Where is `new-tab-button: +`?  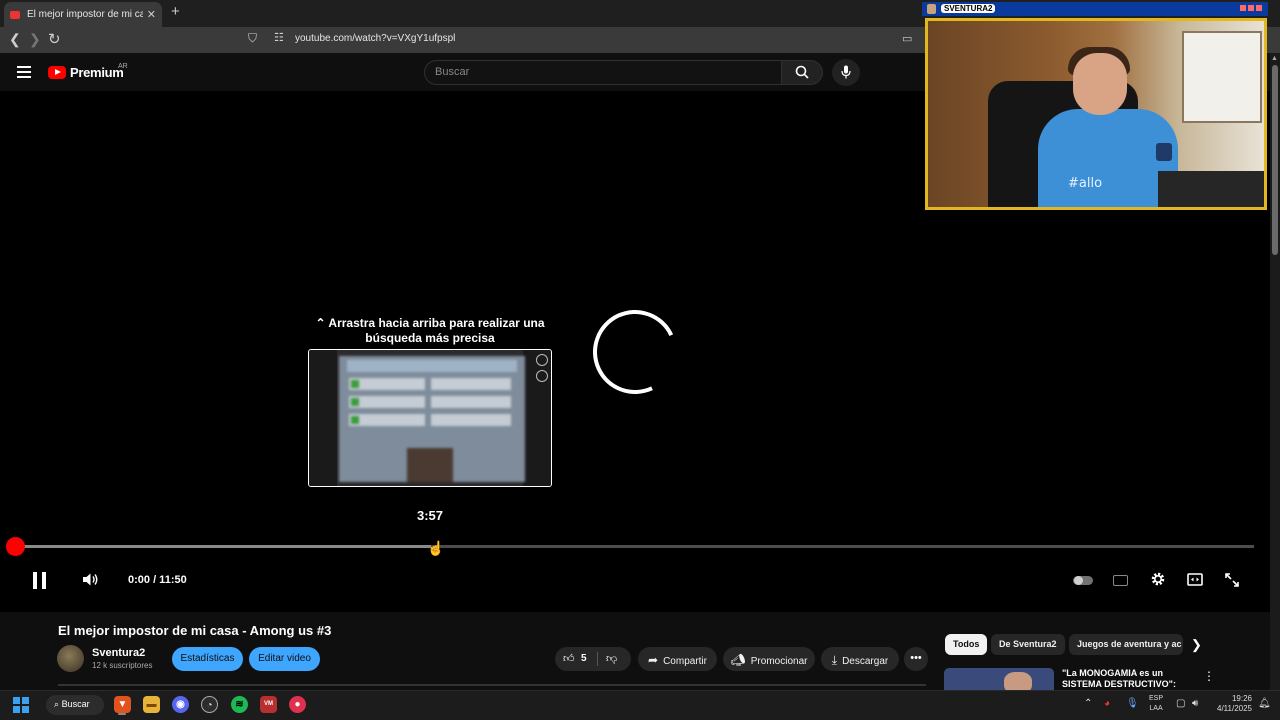
new-tab-button: + is located at coordinates (175, 11).